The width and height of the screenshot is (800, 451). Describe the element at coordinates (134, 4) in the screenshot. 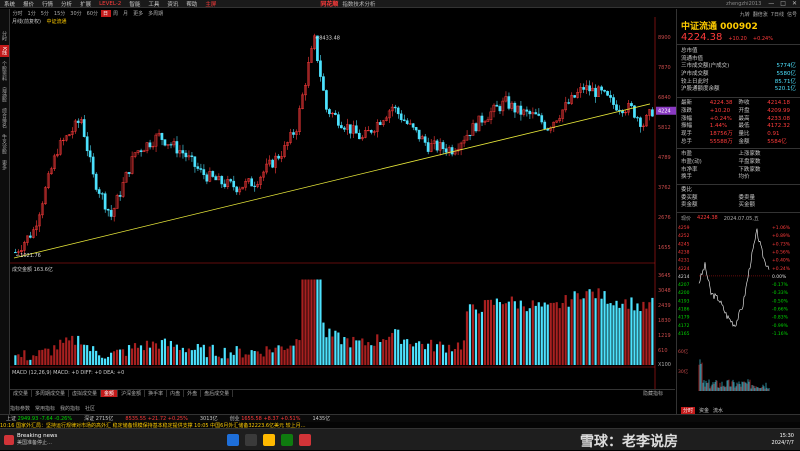

I see `menu-item: 智能` at that location.